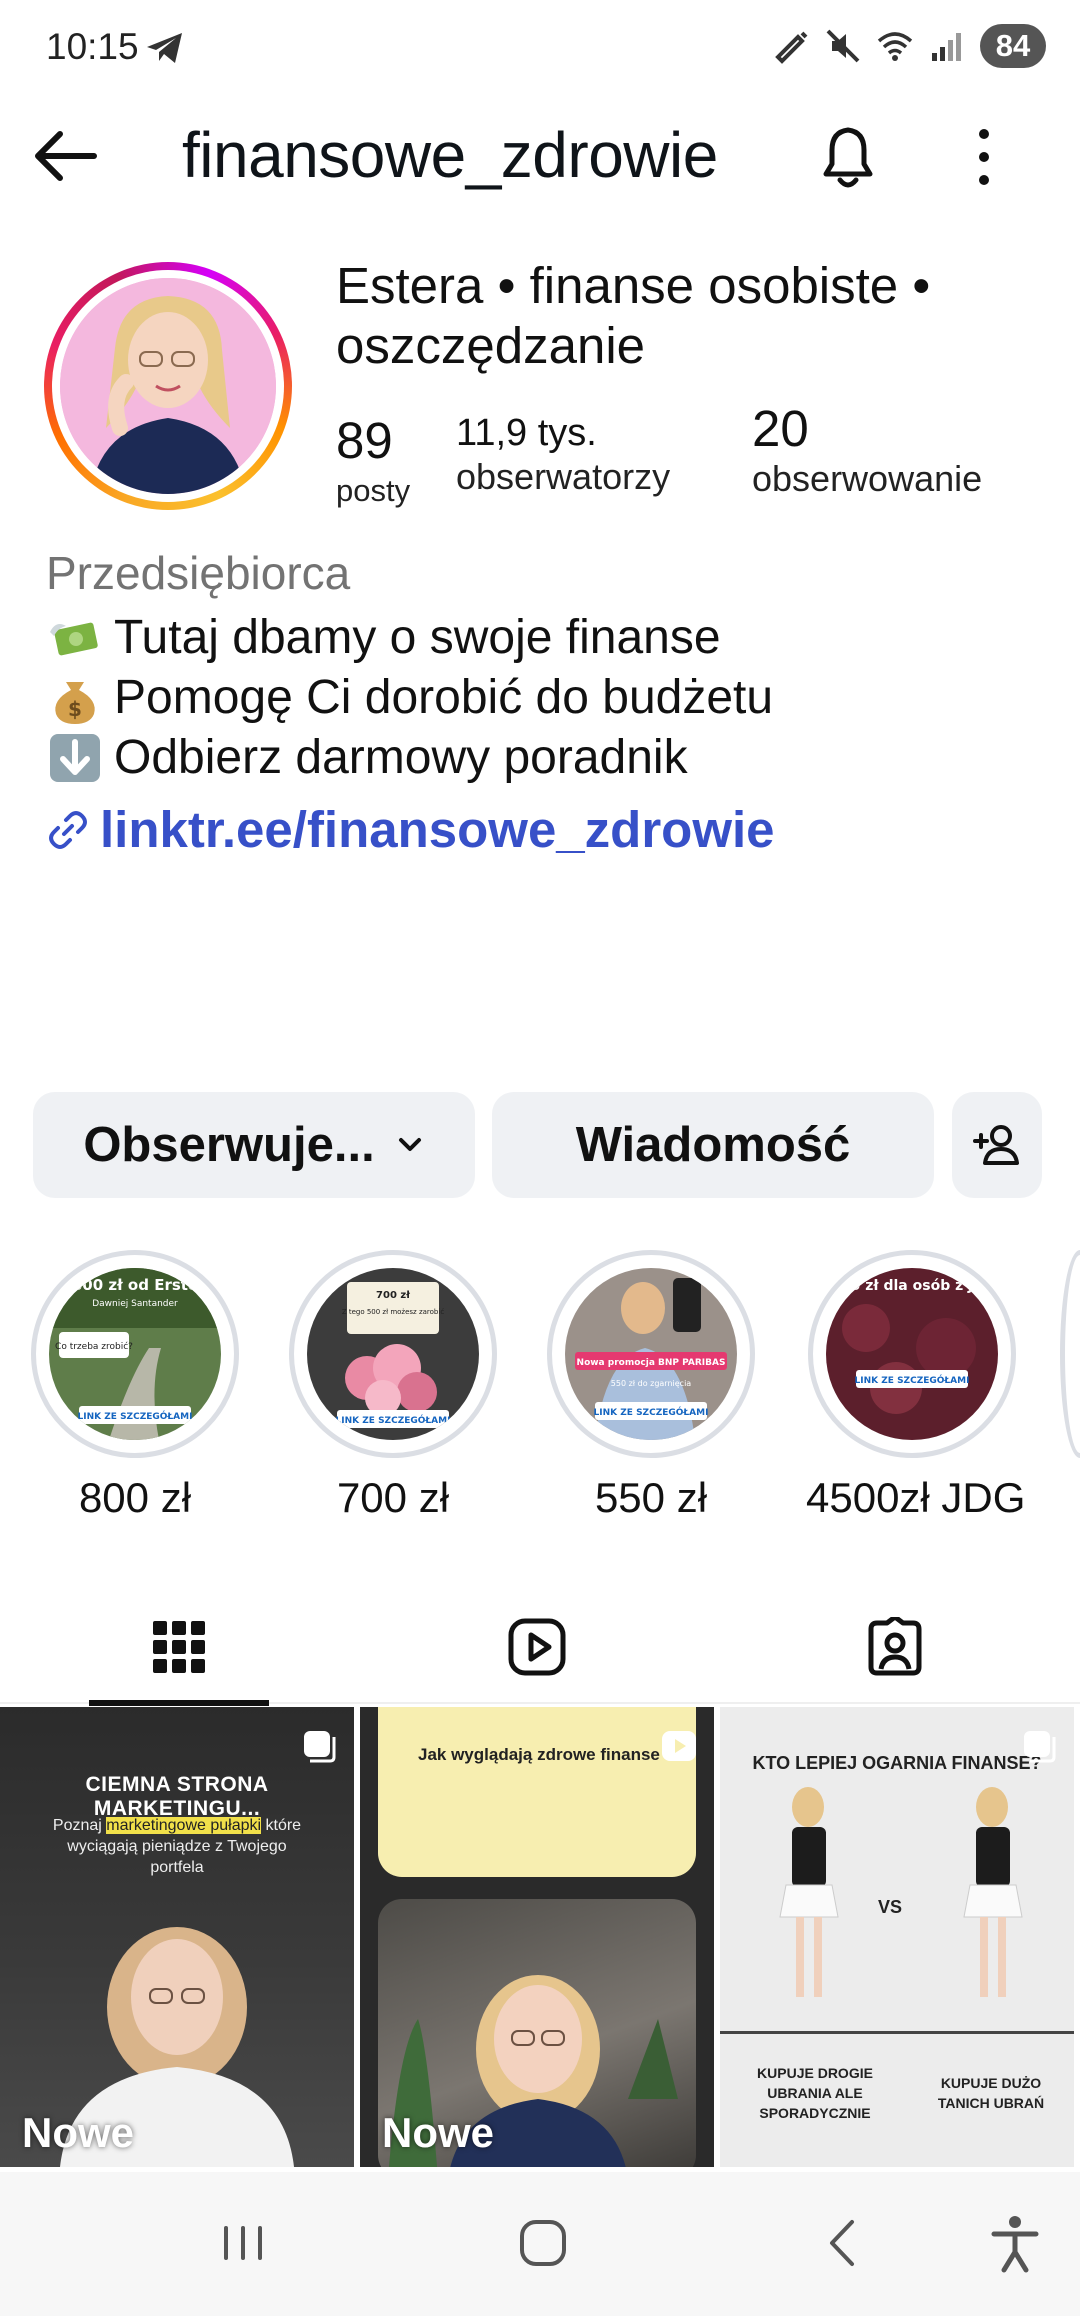  I want to click on avatar, so click(168, 386).